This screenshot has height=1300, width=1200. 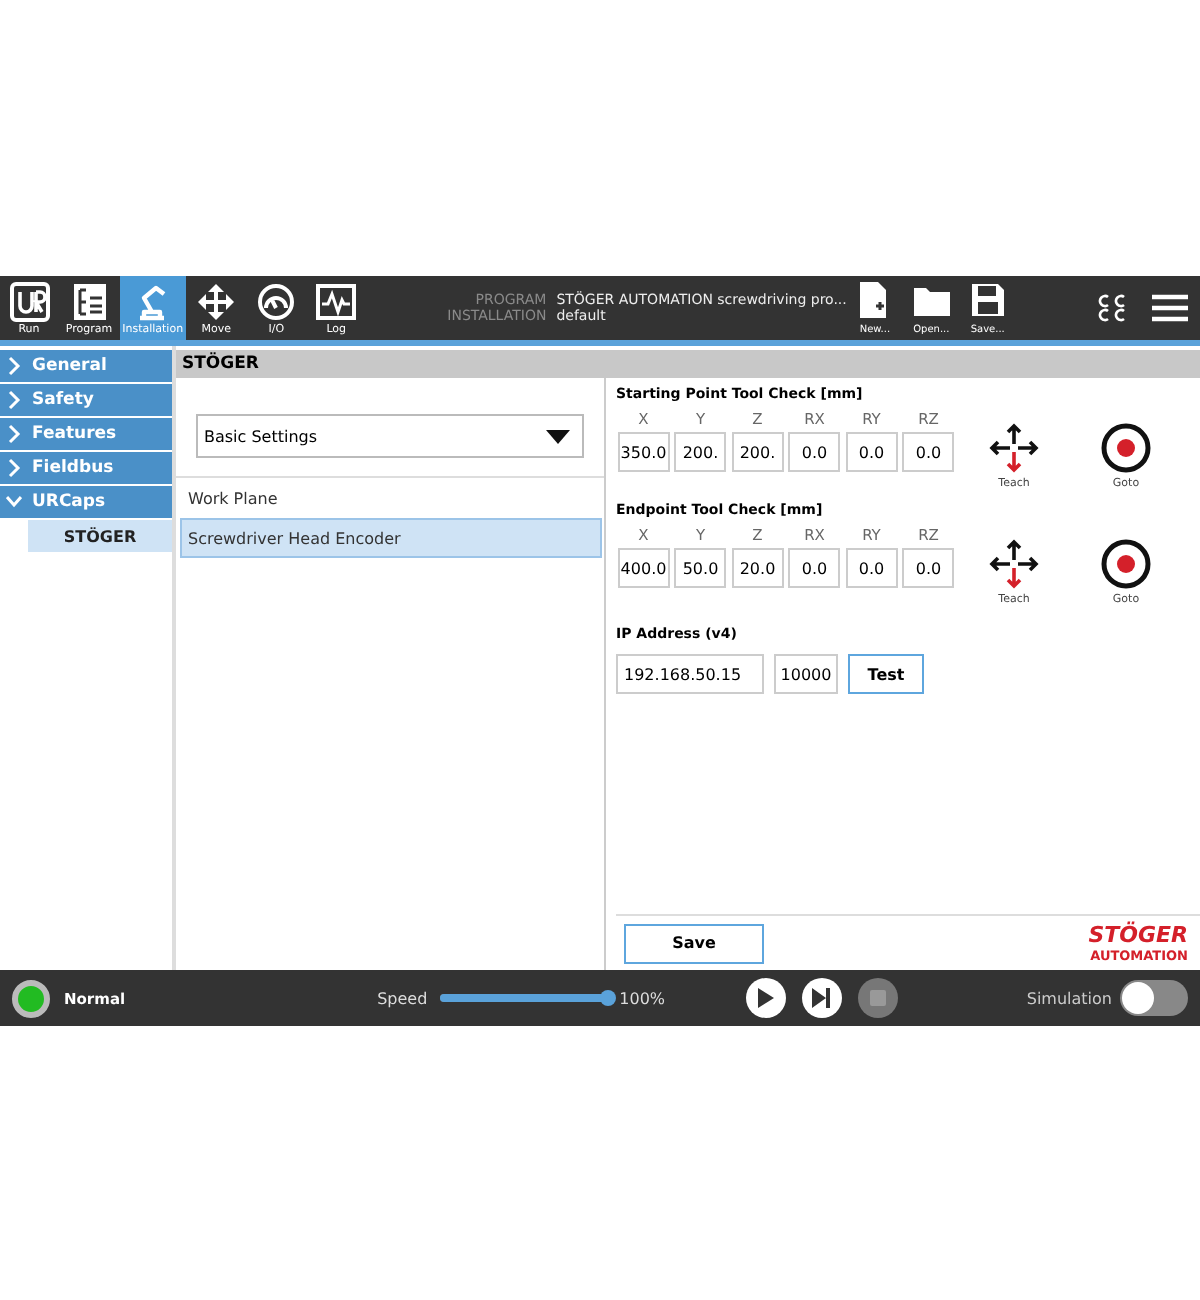 I want to click on panel-title: STÖGER, so click(x=688, y=364).